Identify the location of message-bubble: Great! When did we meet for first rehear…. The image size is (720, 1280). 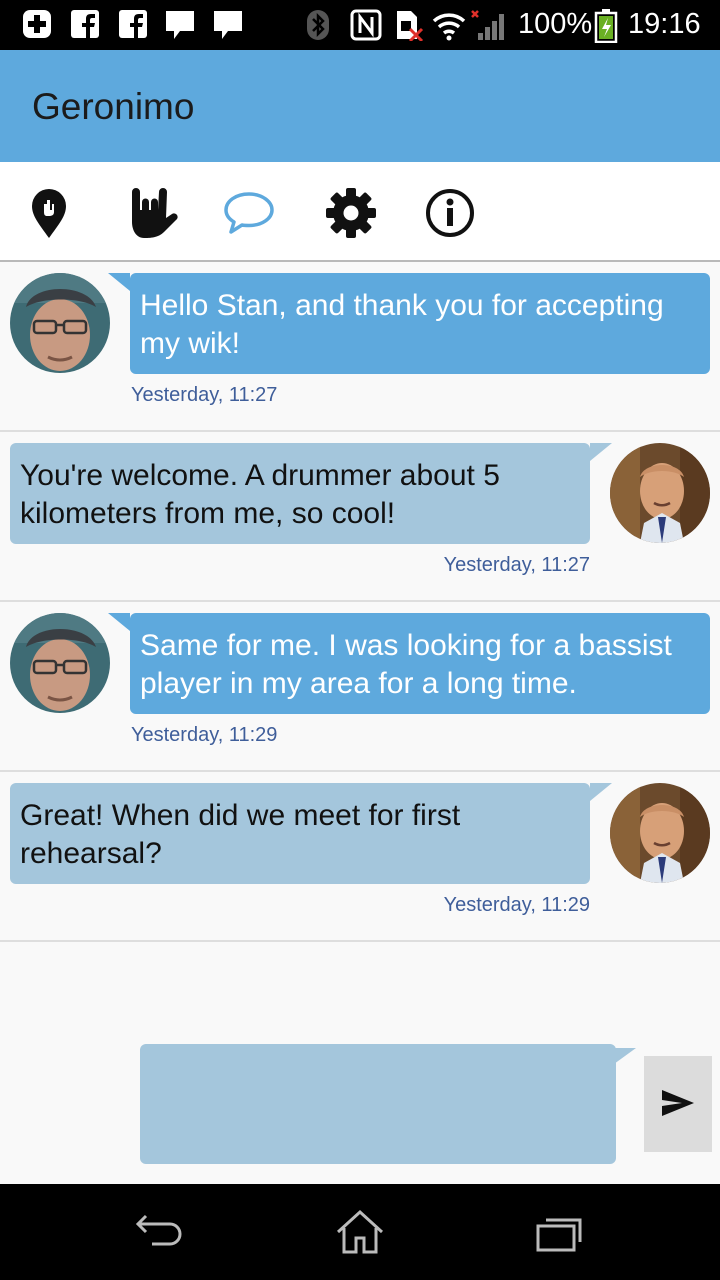
(311, 833).